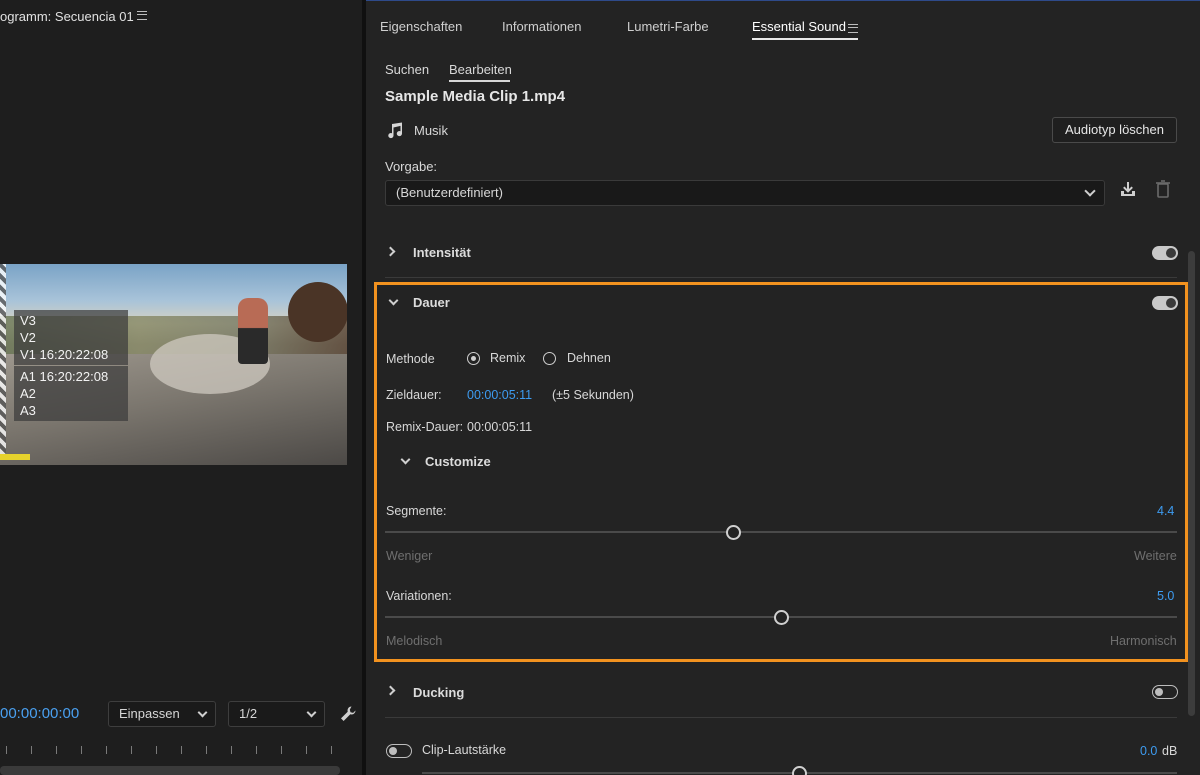 The height and width of the screenshot is (775, 1200). I want to click on overlay-line: A1 16:20:22:08, so click(64, 376).